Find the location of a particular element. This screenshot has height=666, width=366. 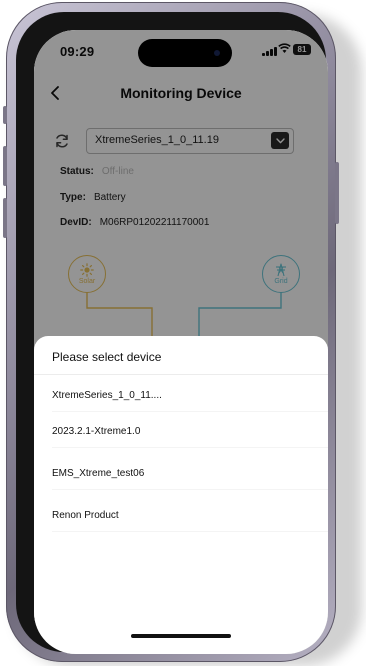

home-indicator is located at coordinates (181, 636).